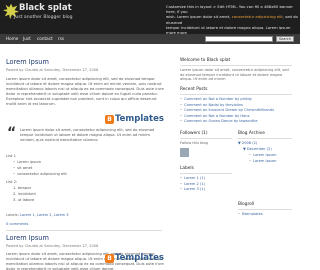 This screenshot has width=320, height=270. What do you see at coordinates (187, 168) in the screenshot?
I see `labels-title: Labels` at bounding box center [187, 168].